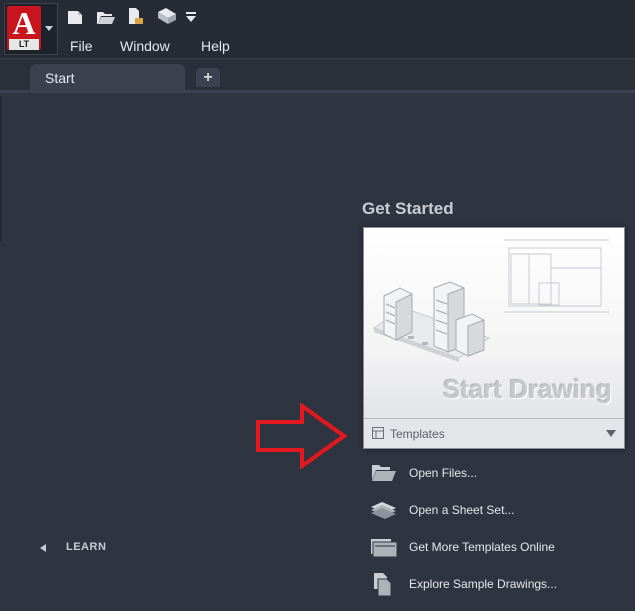  What do you see at coordinates (301, 436) in the screenshot?
I see `red-annotation-arrow` at bounding box center [301, 436].